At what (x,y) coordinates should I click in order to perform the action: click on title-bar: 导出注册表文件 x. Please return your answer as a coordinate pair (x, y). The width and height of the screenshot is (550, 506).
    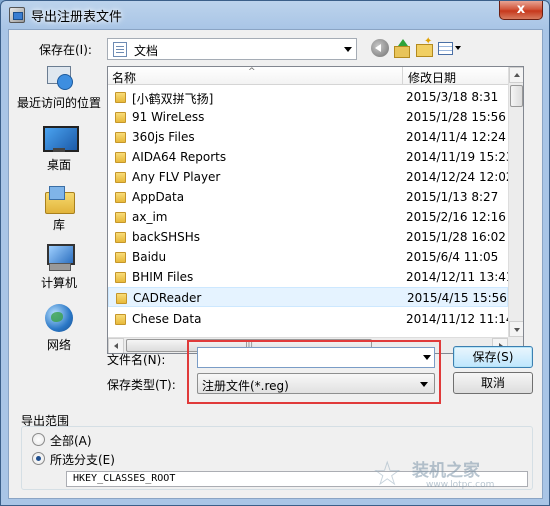
    Looking at the image, I should click on (275, 15).